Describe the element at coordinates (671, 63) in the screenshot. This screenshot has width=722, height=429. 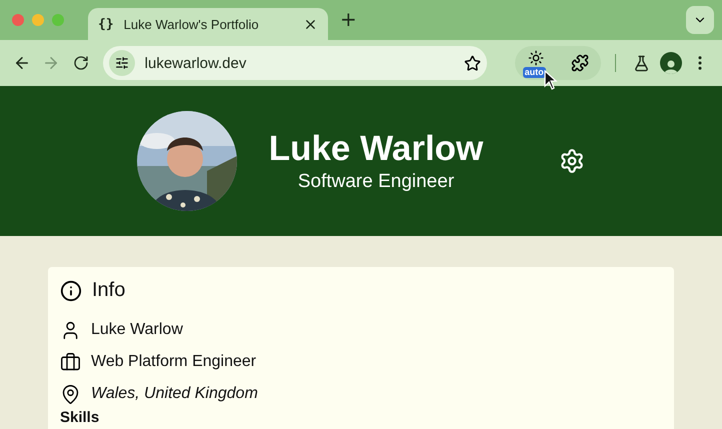
I see `profile-avatar-icon` at that location.